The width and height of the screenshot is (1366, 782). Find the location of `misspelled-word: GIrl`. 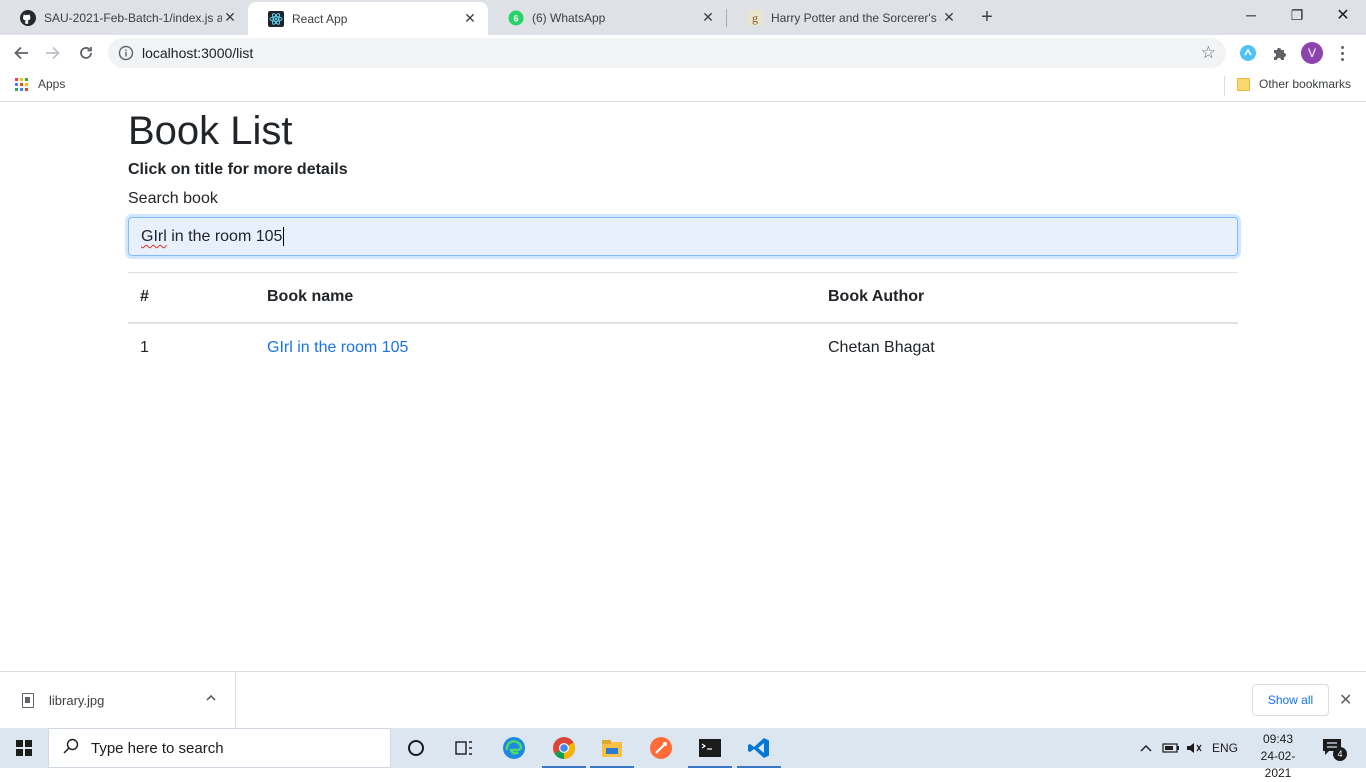

misspelled-word: GIrl is located at coordinates (154, 236).